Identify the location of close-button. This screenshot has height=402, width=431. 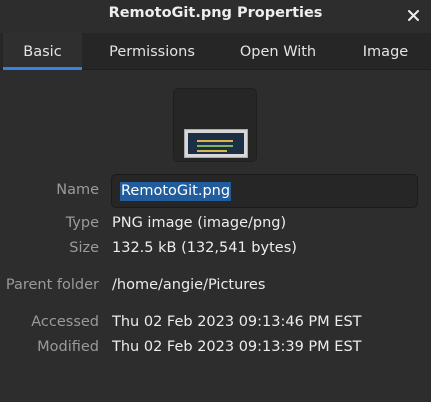
(413, 15).